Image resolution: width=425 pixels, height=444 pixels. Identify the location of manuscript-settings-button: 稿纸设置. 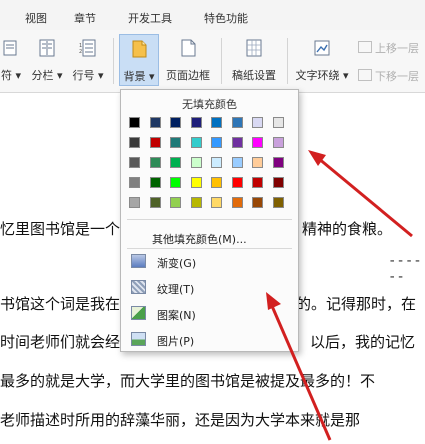
(254, 60).